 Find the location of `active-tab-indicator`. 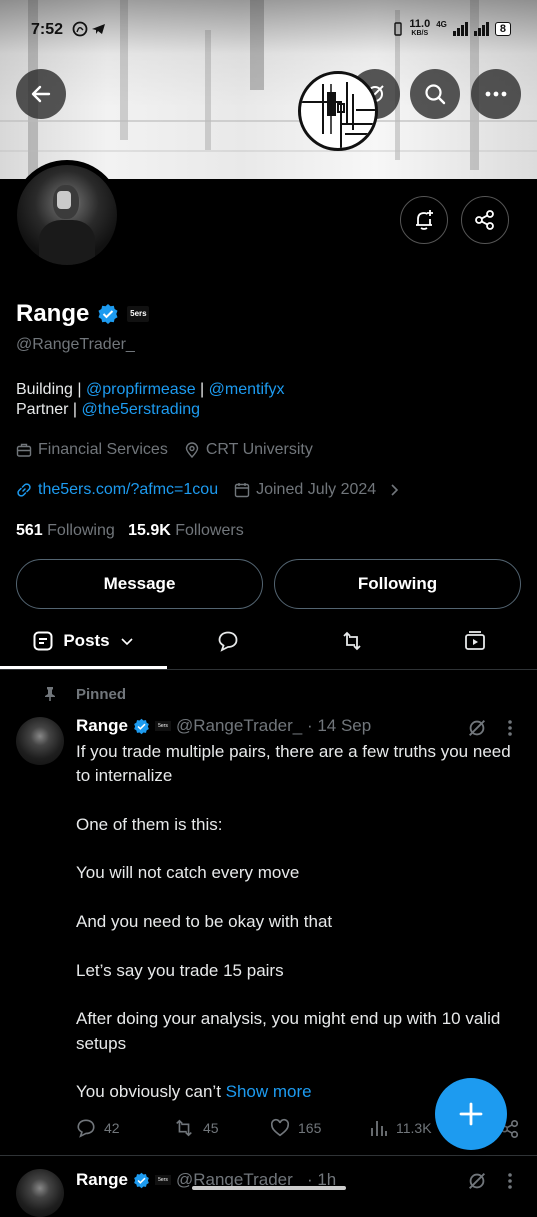

active-tab-indicator is located at coordinates (83, 667).